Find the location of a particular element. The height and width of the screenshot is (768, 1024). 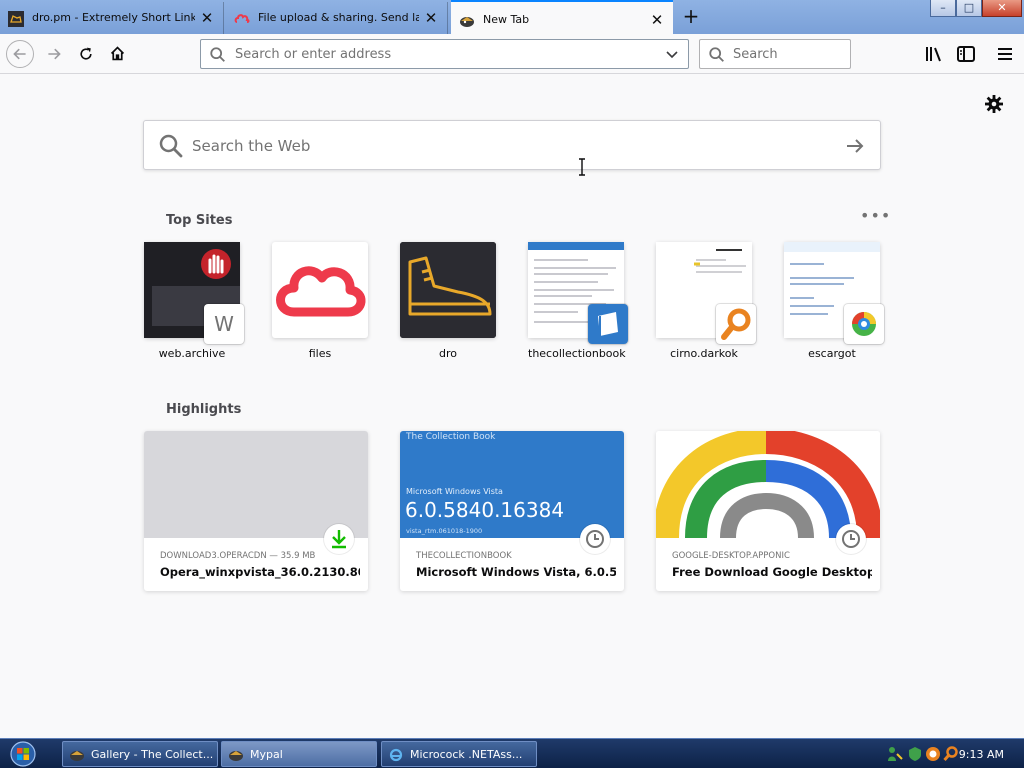

text-cursor-icon is located at coordinates (582, 167).